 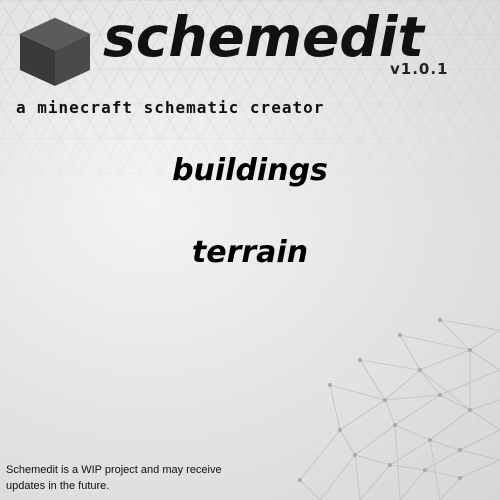 I want to click on terrain-menu-item: terrain, so click(x=250, y=253).